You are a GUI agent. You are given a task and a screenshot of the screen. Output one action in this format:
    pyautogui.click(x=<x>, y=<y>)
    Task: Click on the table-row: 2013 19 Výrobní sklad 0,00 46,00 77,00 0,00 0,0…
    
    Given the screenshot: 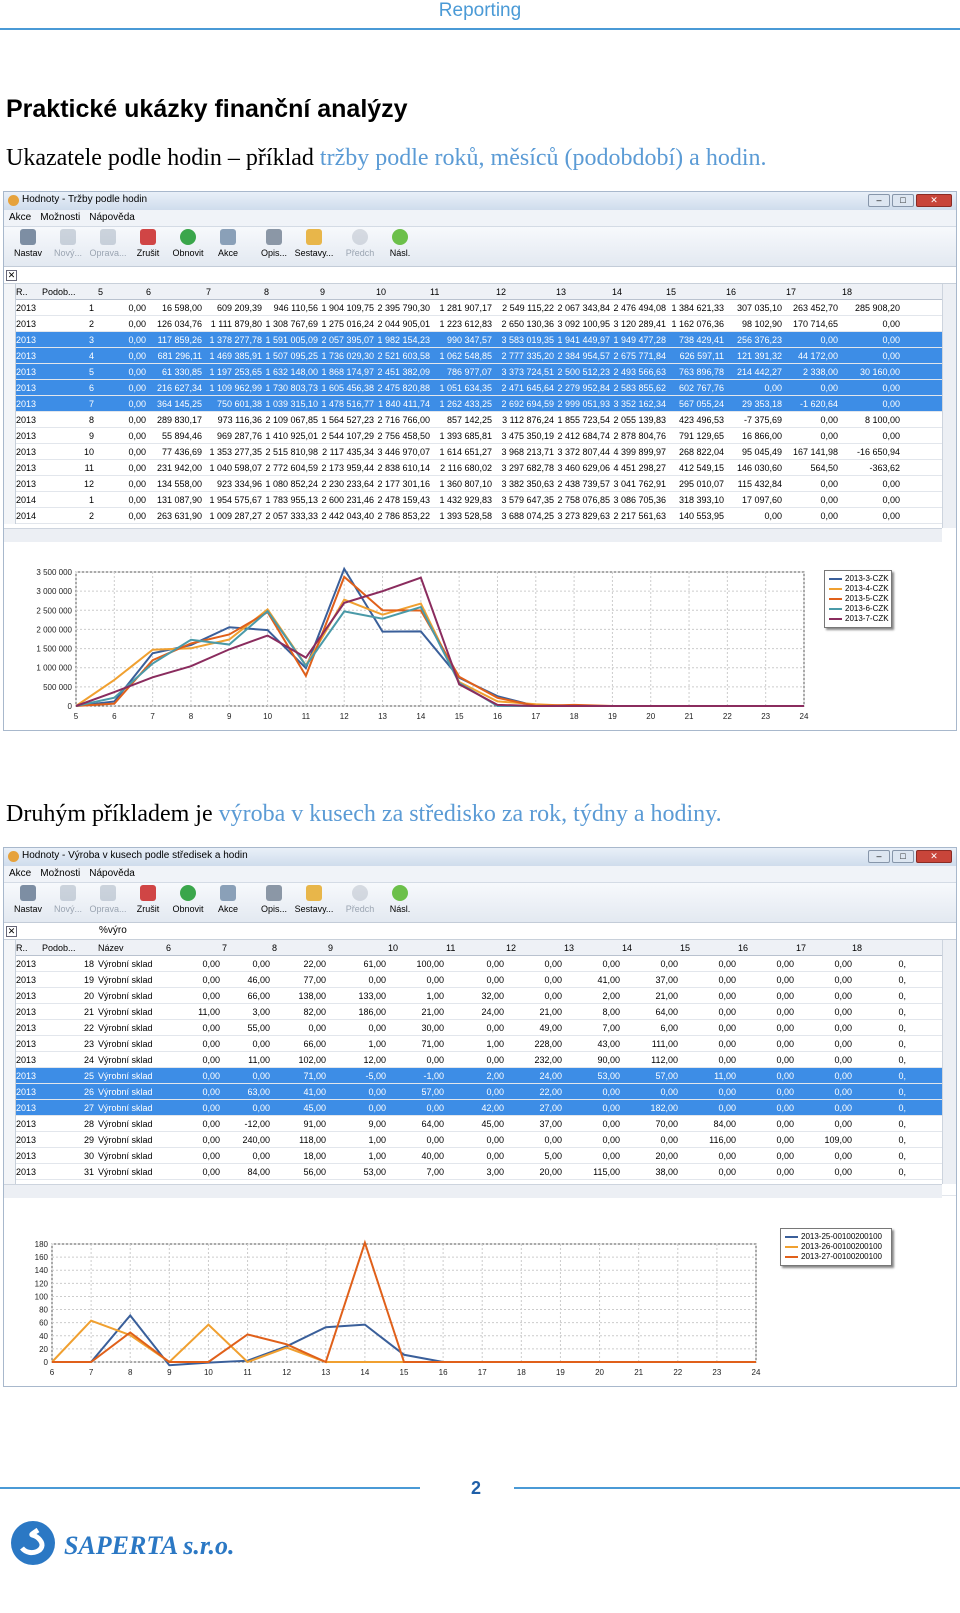 What is the action you would take?
    pyautogui.click(x=480, y=980)
    